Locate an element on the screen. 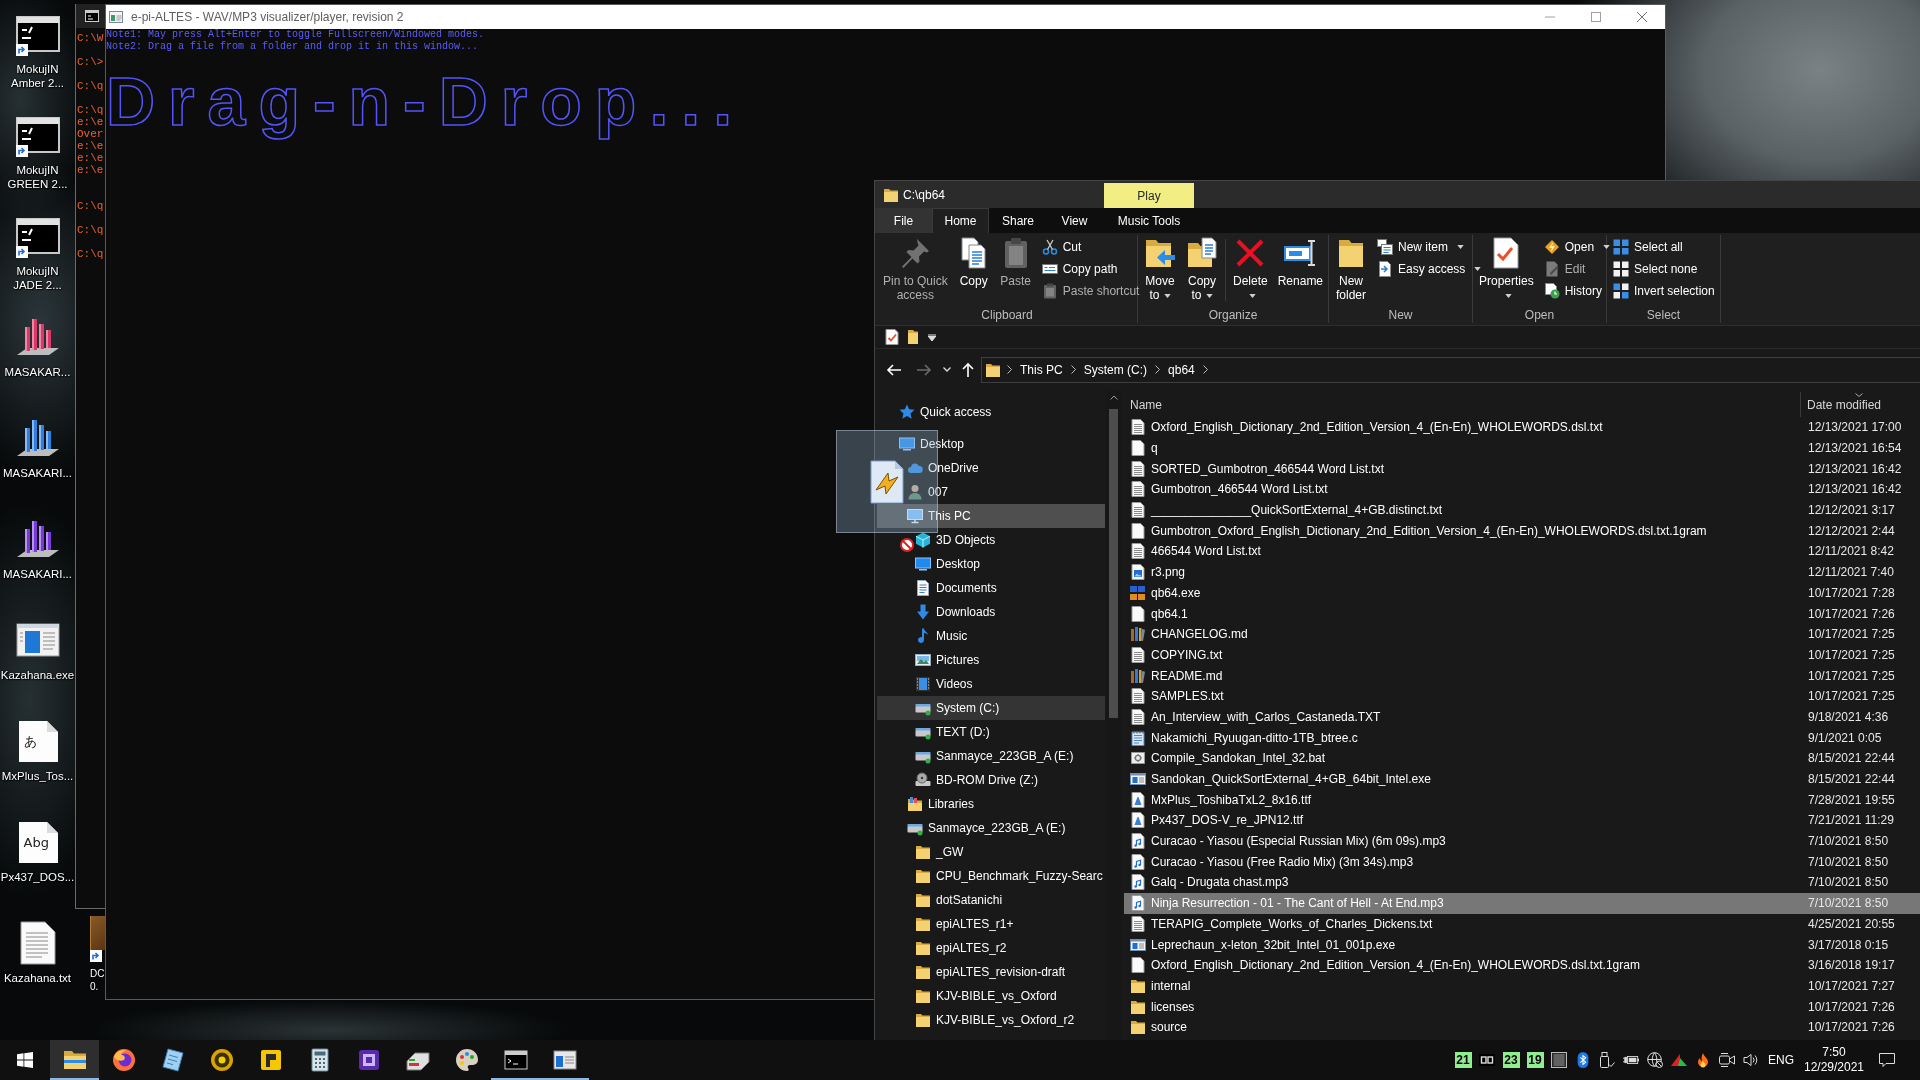 The width and height of the screenshot is (1920, 1080). speaker-icon is located at coordinates (1751, 1060).